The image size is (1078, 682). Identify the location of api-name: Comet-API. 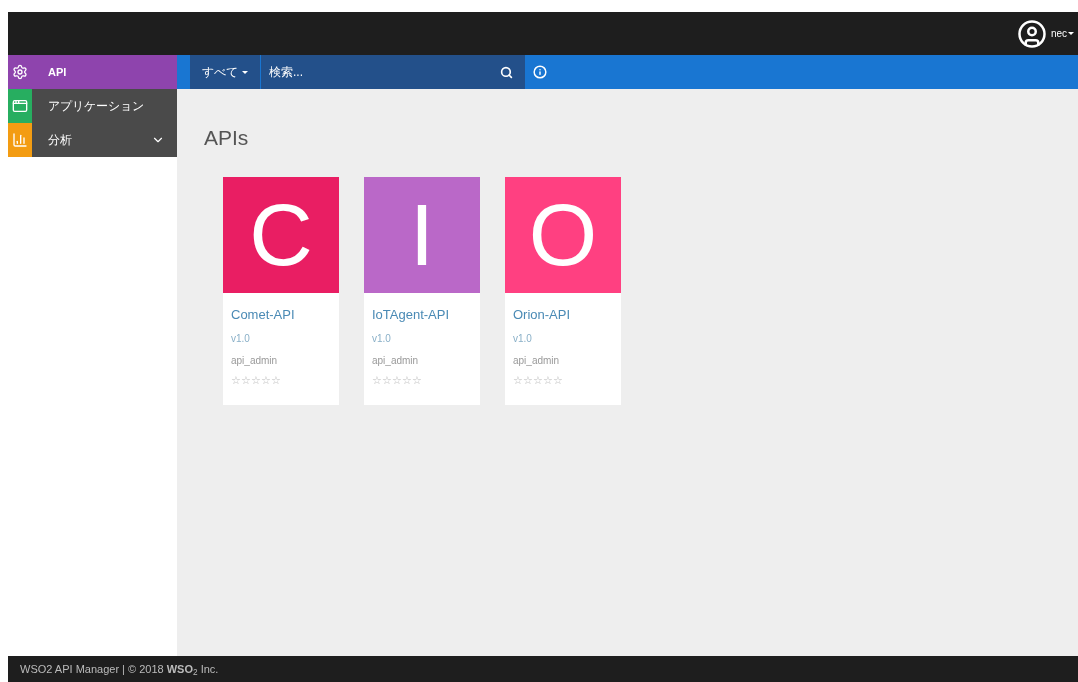
(281, 314).